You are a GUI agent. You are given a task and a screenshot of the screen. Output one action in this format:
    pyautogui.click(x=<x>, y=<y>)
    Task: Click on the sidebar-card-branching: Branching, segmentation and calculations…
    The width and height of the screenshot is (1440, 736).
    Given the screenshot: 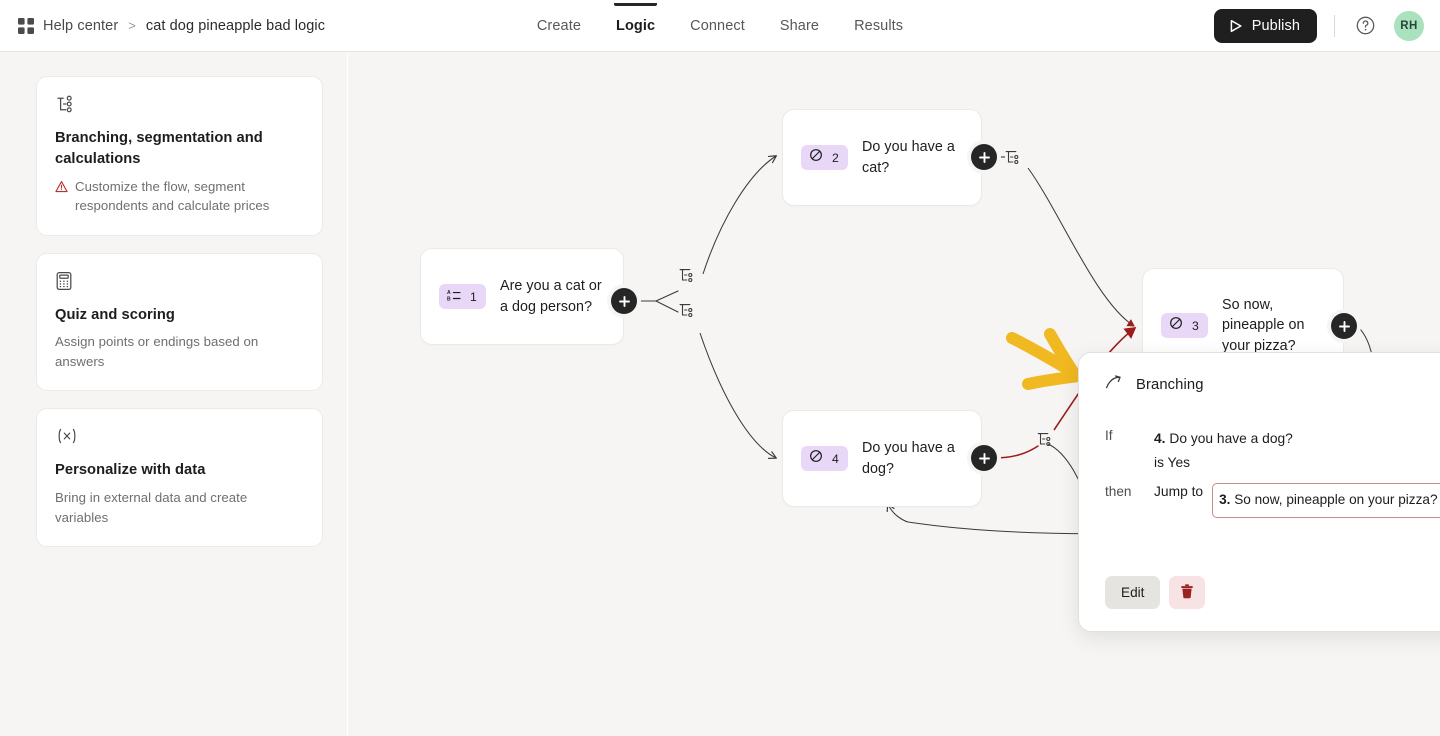 What is the action you would take?
    pyautogui.click(x=179, y=156)
    